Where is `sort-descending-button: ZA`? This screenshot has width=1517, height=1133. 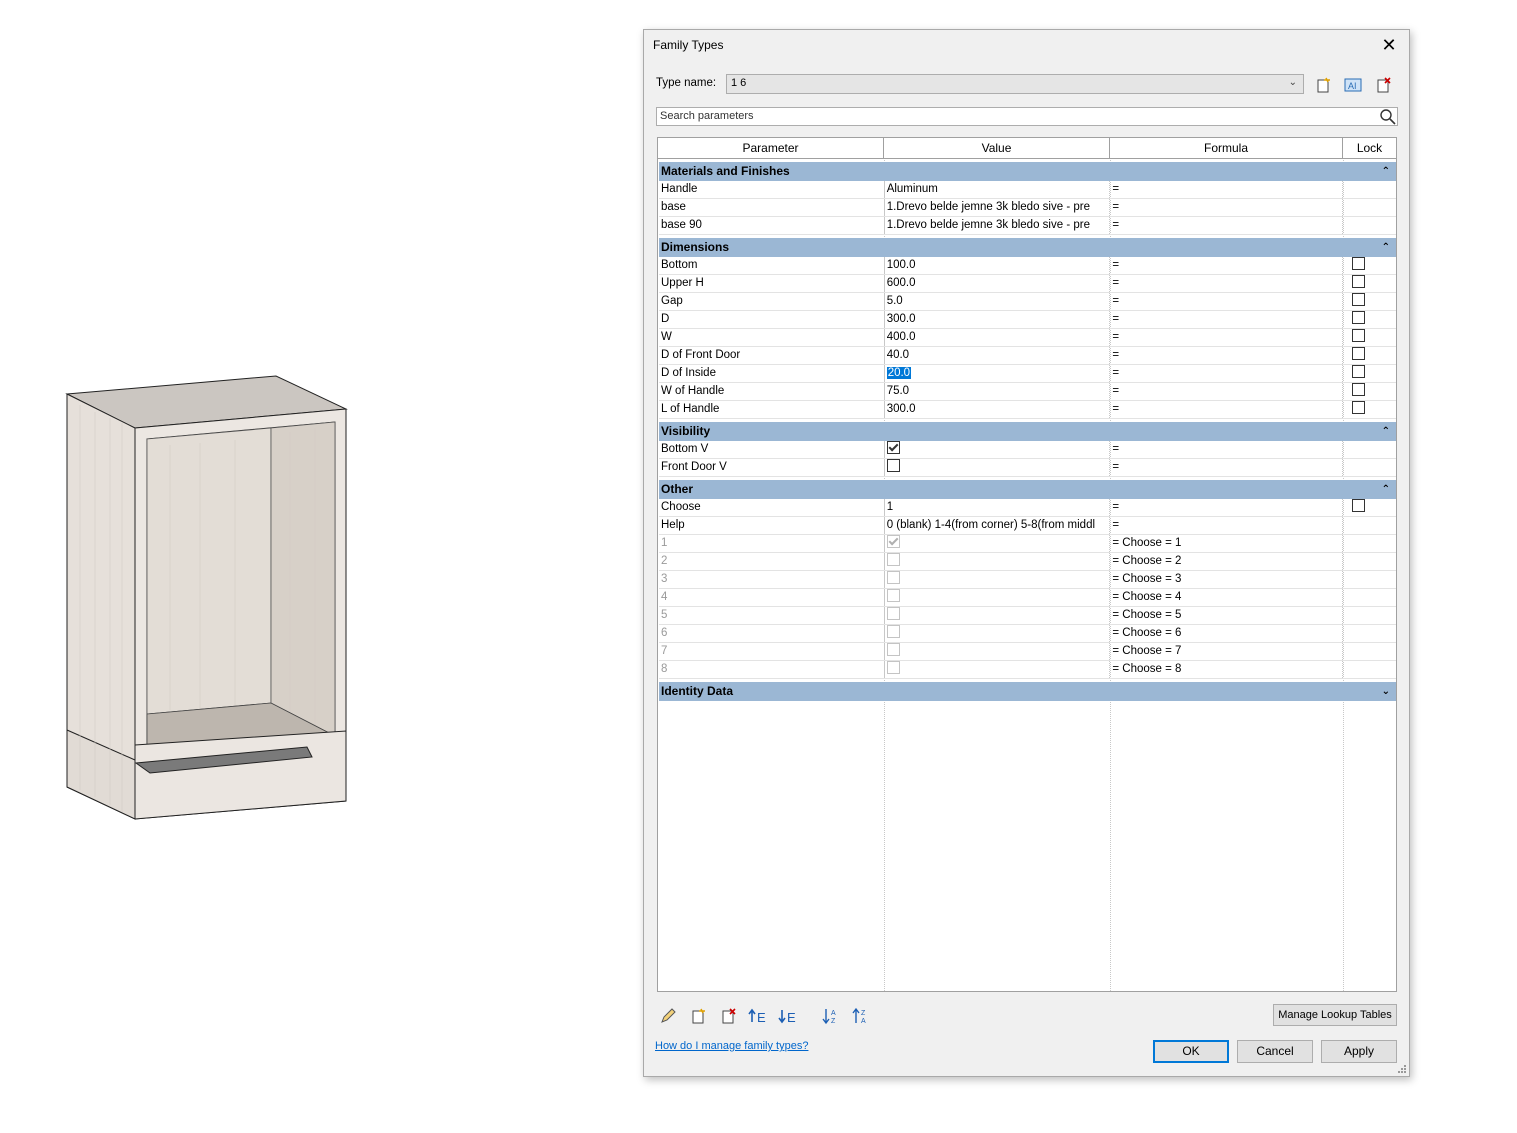 sort-descending-button: ZA is located at coordinates (861, 1016).